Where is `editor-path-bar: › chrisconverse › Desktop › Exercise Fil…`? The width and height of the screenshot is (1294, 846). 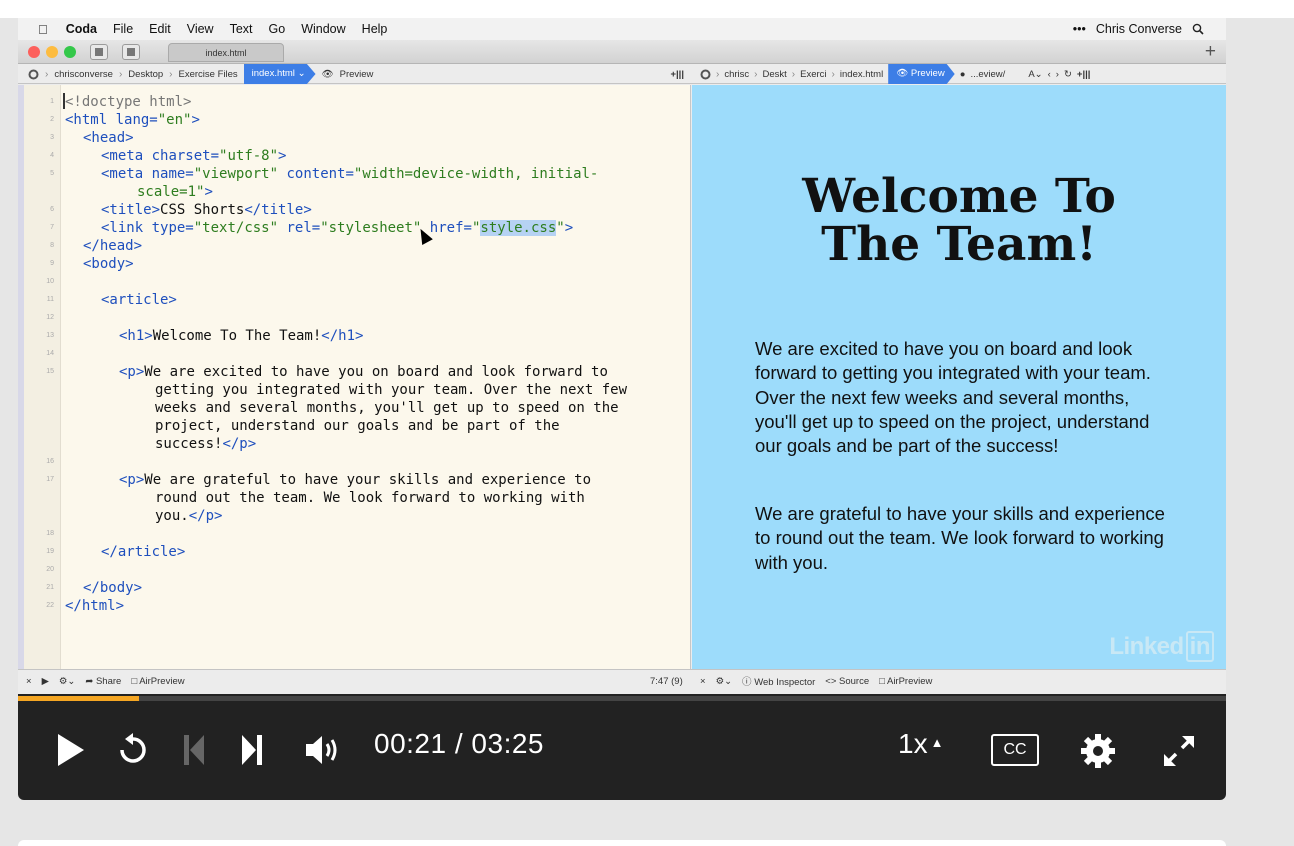
editor-path-bar: › chrisconverse › Desktop › Exercise Fil… is located at coordinates (354, 74).